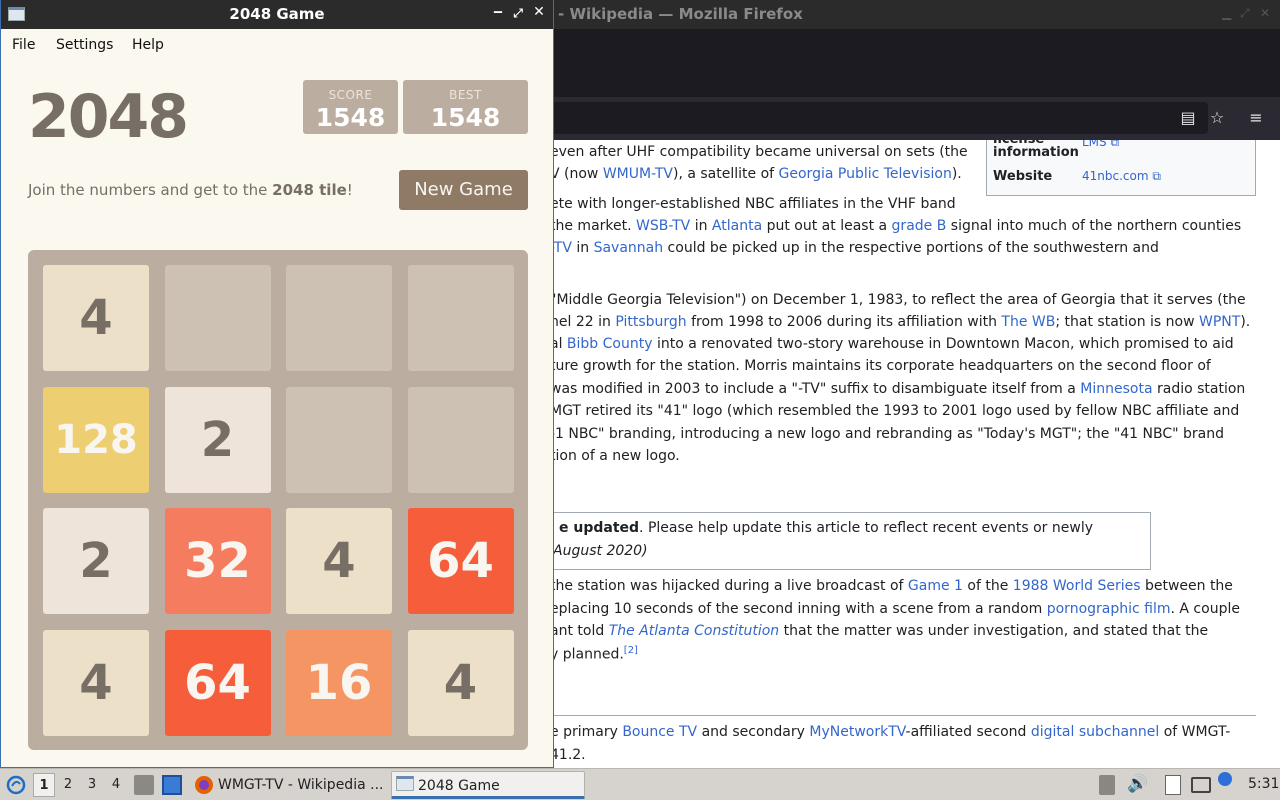 The width and height of the screenshot is (1280, 800). What do you see at coordinates (694, 631) in the screenshot?
I see `article-link: The Atlanta Constitution` at bounding box center [694, 631].